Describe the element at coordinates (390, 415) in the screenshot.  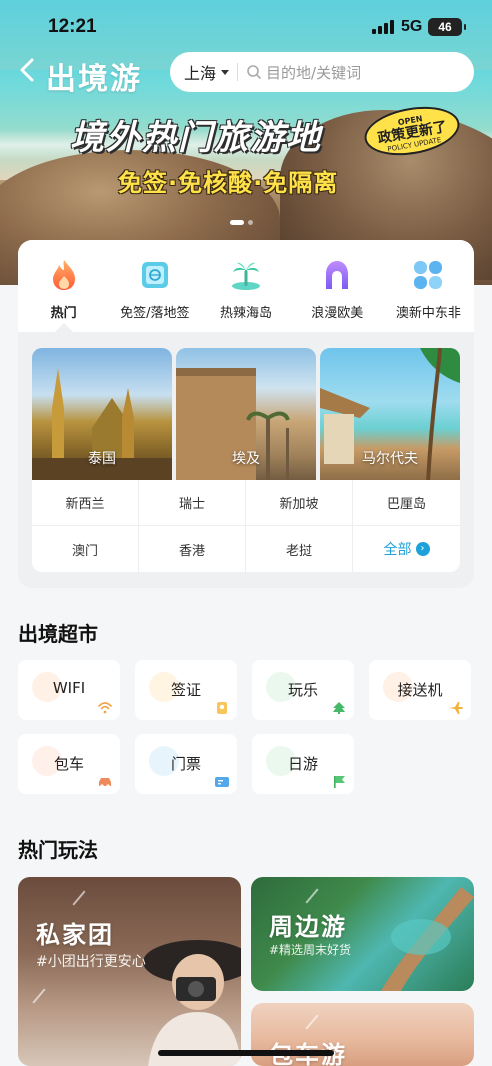
I see `destination-maldives: 马尔代夫` at that location.